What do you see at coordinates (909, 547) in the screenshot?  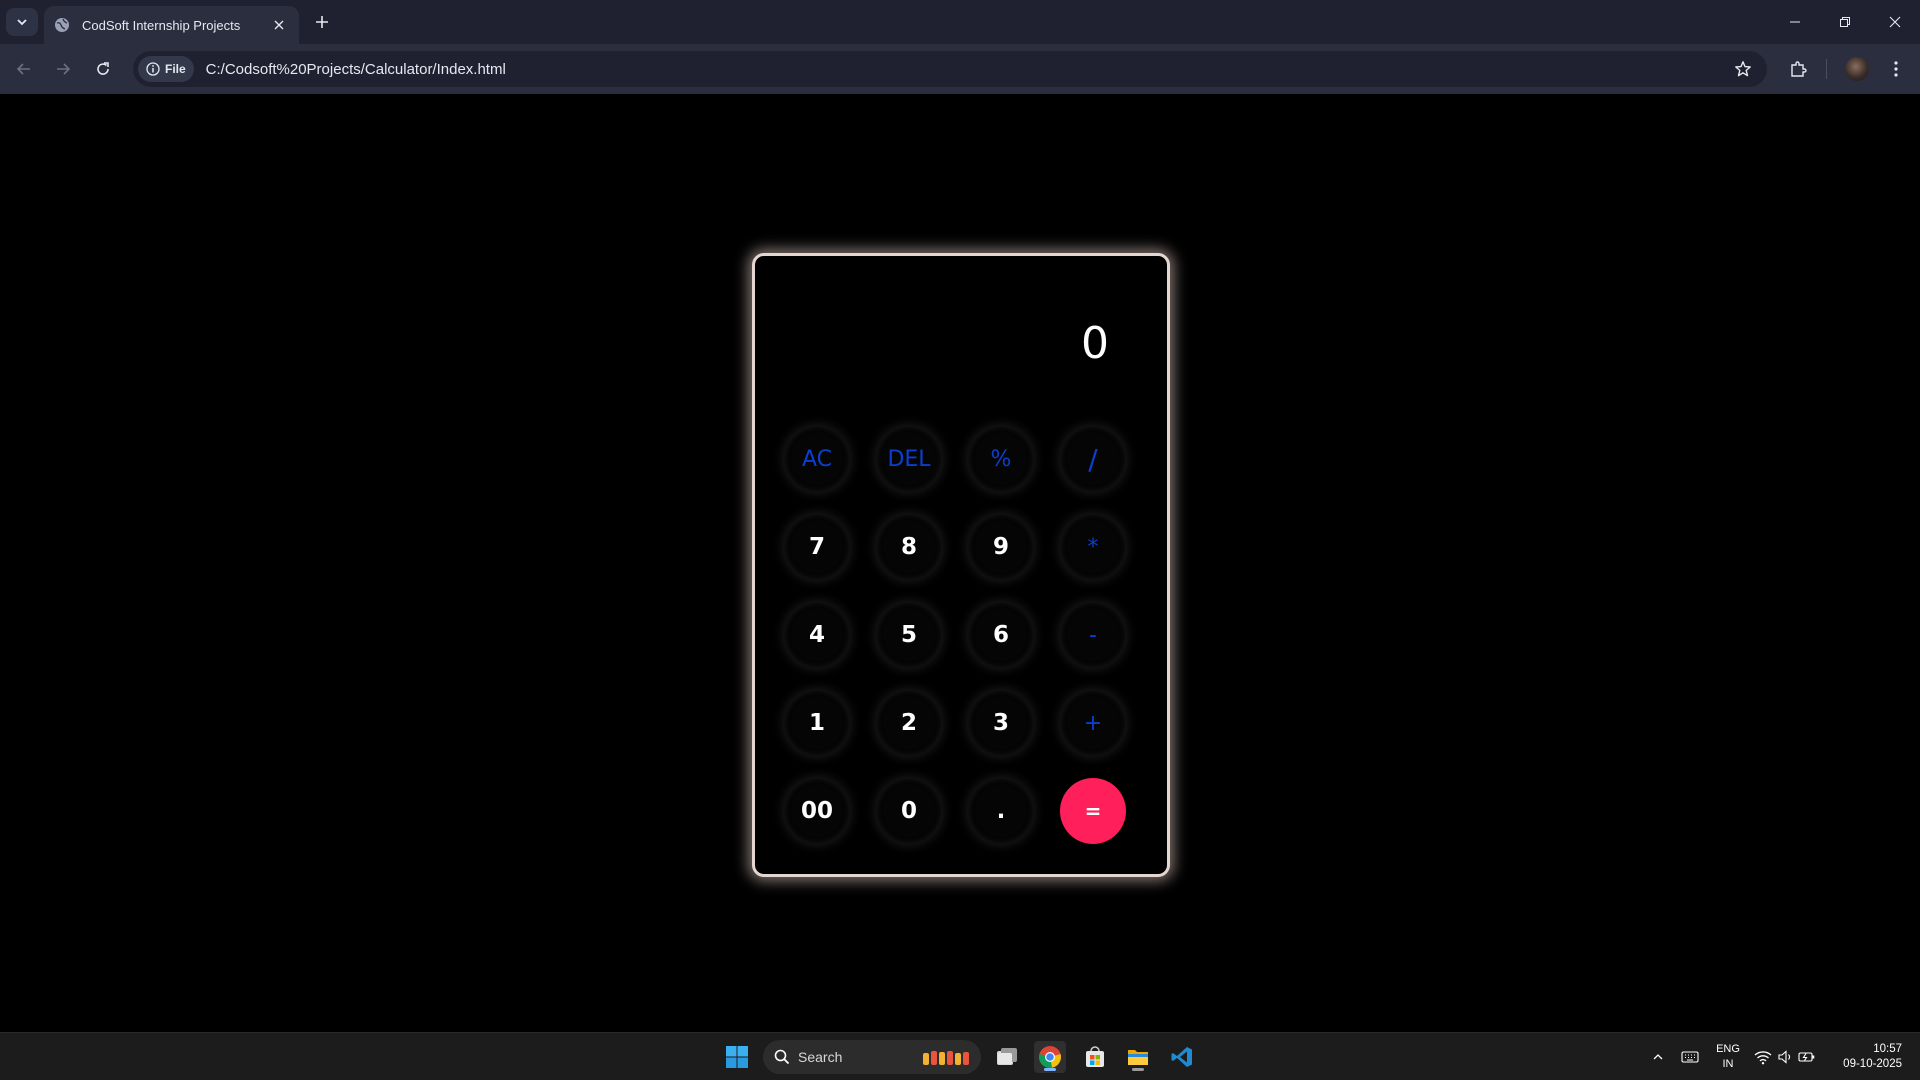 I see `digit-8-button: 8` at bounding box center [909, 547].